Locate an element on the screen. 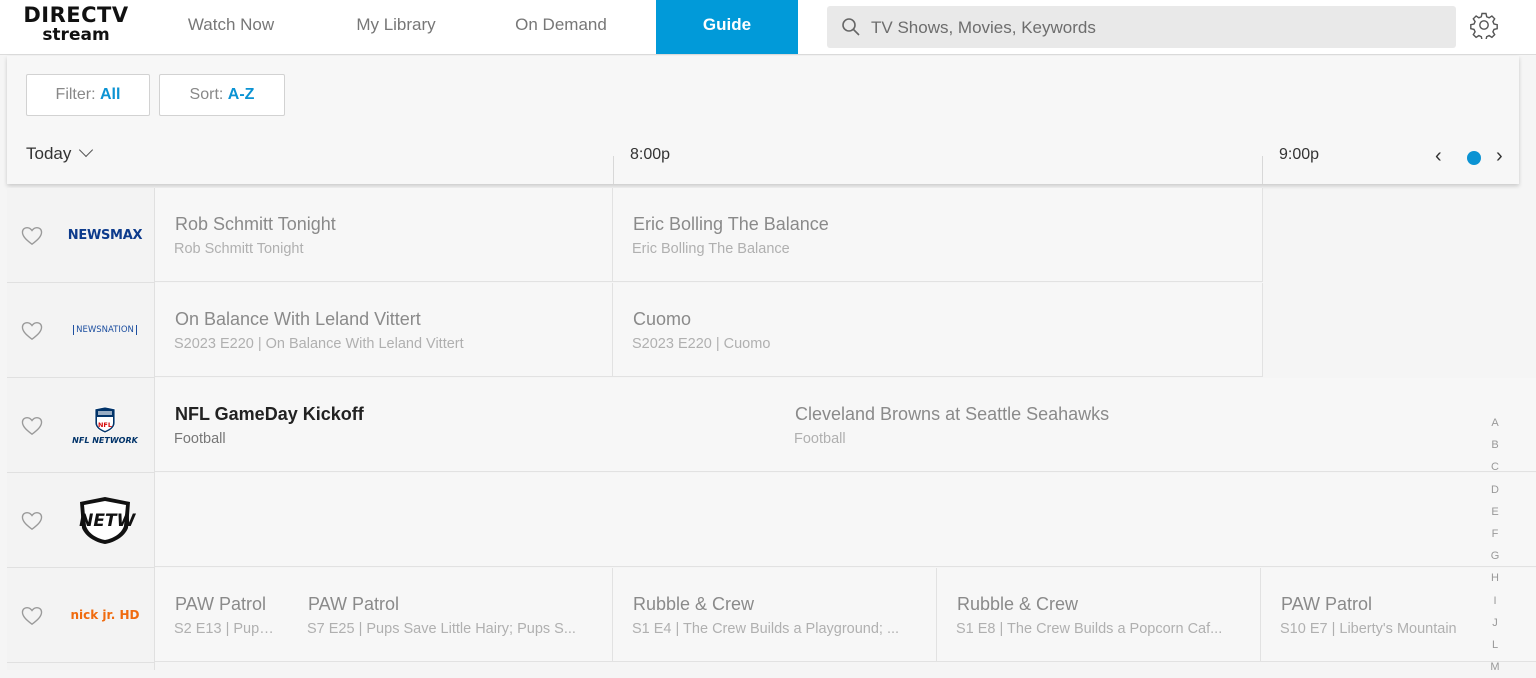 This screenshot has height=678, width=1536. program-cell: Cuomo S2023 E220 | Cuomo is located at coordinates (938, 330).